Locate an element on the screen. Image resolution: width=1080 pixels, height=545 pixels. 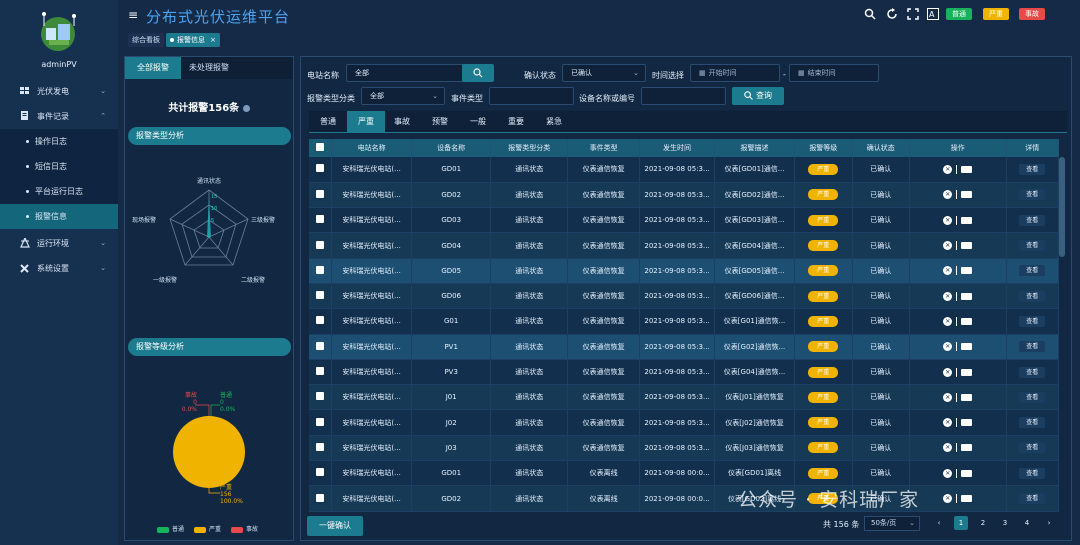
tab-urgent: 紧急 is located at coordinates (554, 122).